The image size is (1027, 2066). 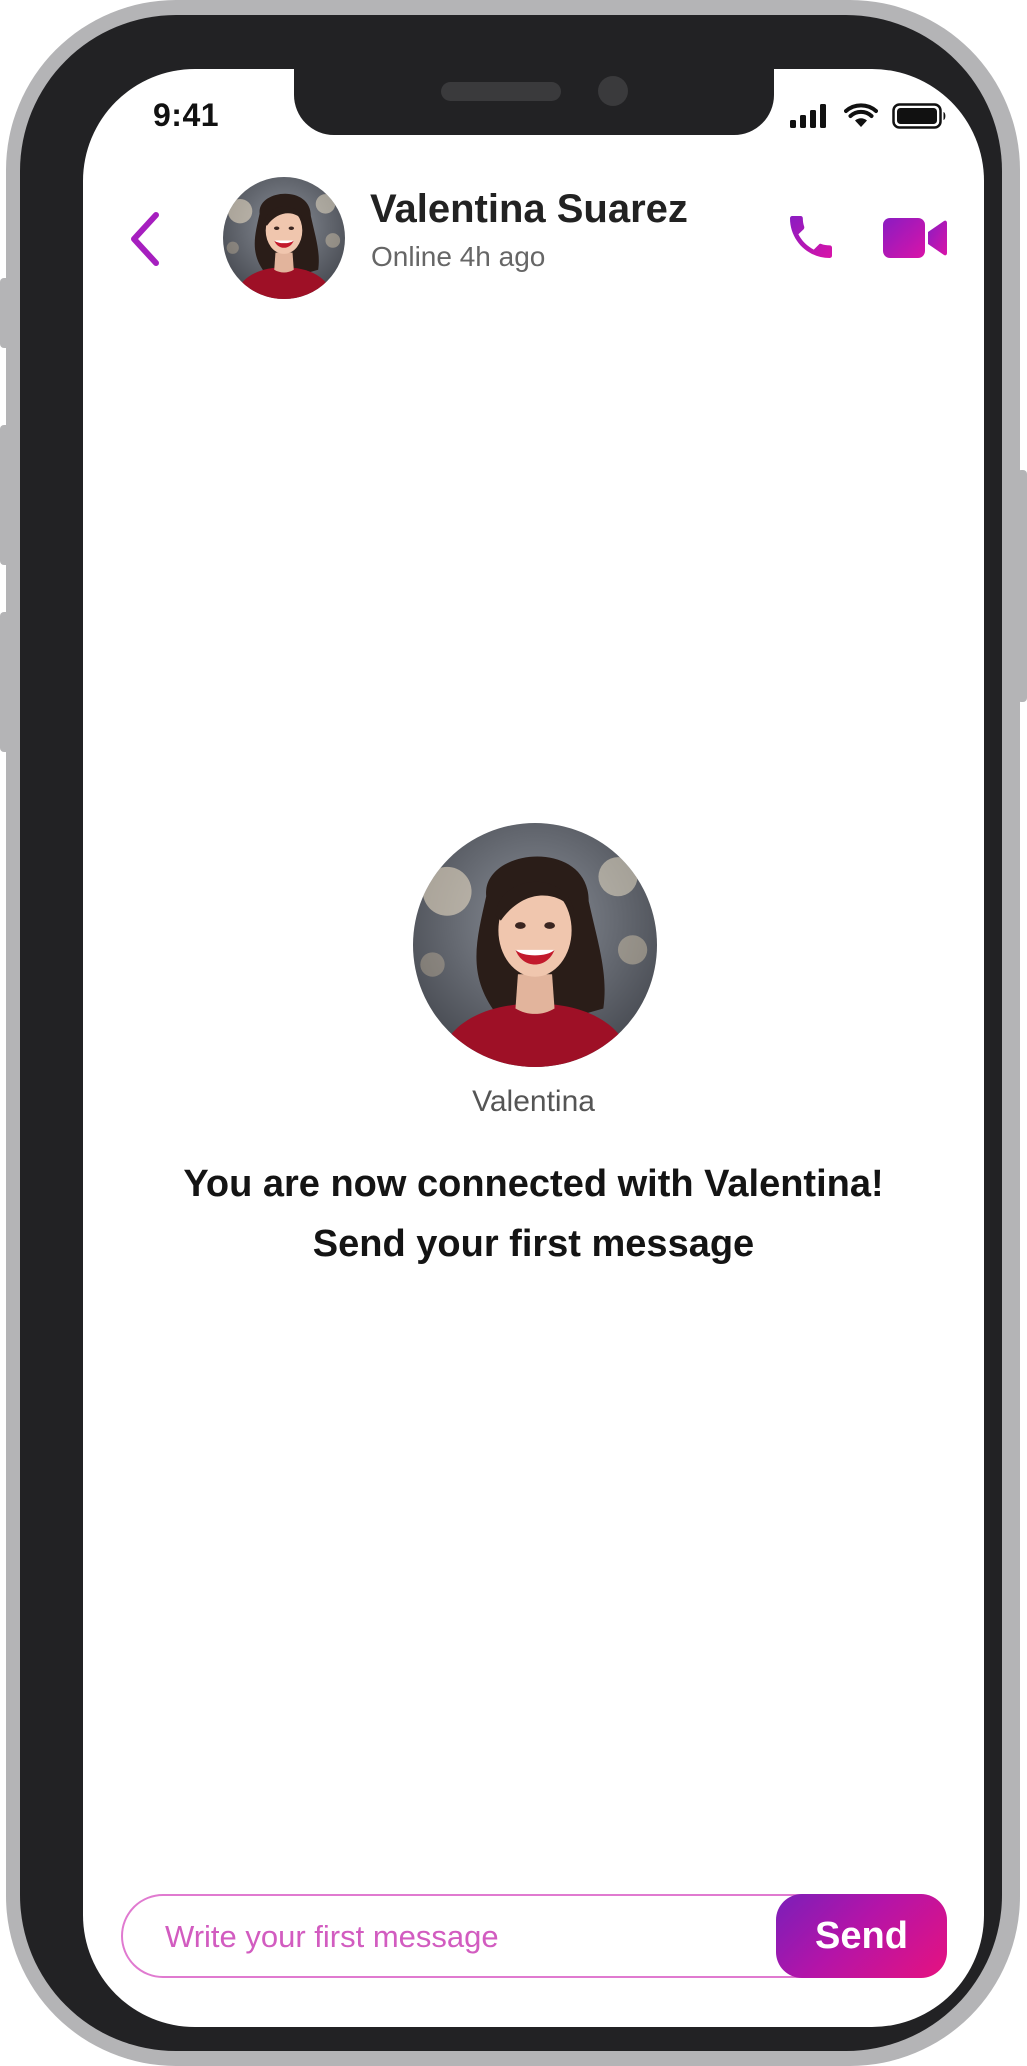 What do you see at coordinates (5, 495) in the screenshot?
I see `volume-up-button` at bounding box center [5, 495].